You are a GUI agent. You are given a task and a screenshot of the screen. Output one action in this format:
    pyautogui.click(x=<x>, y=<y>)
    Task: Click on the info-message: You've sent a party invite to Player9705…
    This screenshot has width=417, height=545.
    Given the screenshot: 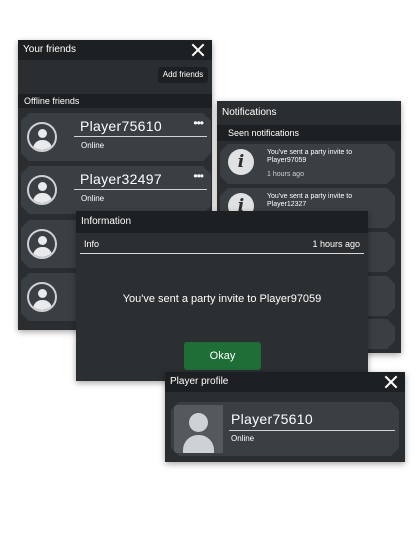 What is the action you would take?
    pyautogui.click(x=222, y=299)
    